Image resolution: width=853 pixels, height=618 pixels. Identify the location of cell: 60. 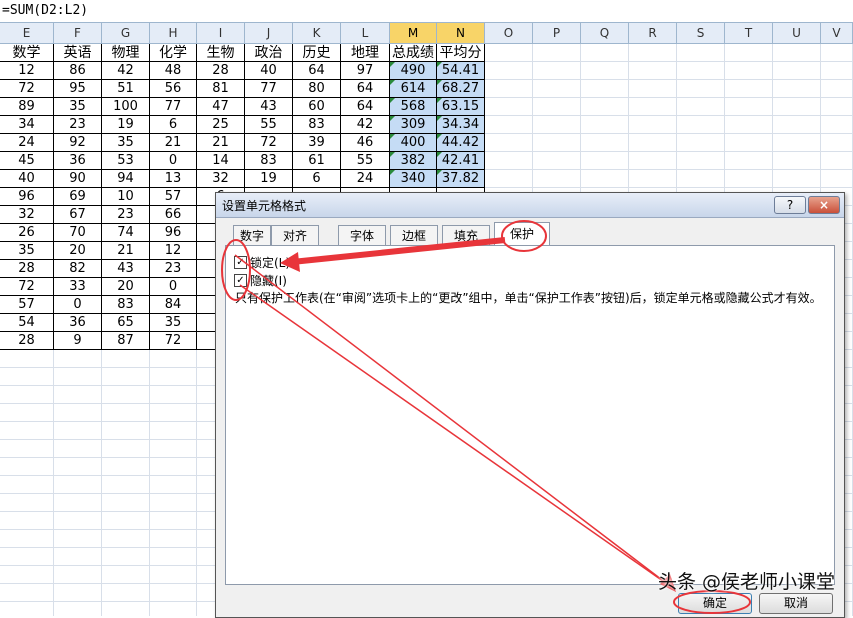
(317, 107).